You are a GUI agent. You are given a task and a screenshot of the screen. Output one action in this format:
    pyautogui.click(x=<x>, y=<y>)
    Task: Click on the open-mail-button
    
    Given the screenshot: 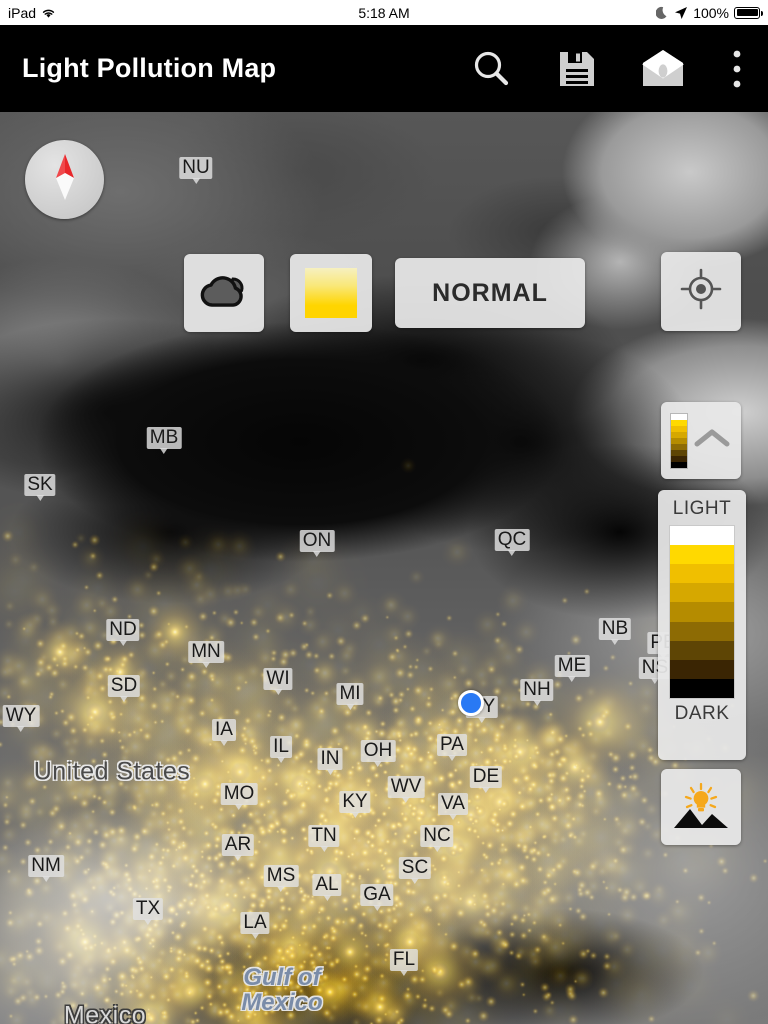 What is the action you would take?
    pyautogui.click(x=663, y=68)
    